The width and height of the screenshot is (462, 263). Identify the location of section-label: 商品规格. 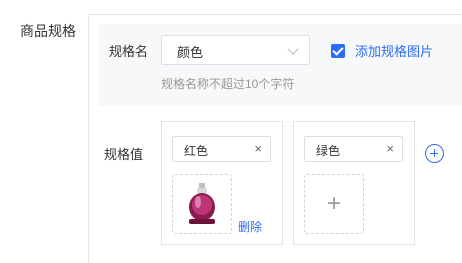
(48, 31).